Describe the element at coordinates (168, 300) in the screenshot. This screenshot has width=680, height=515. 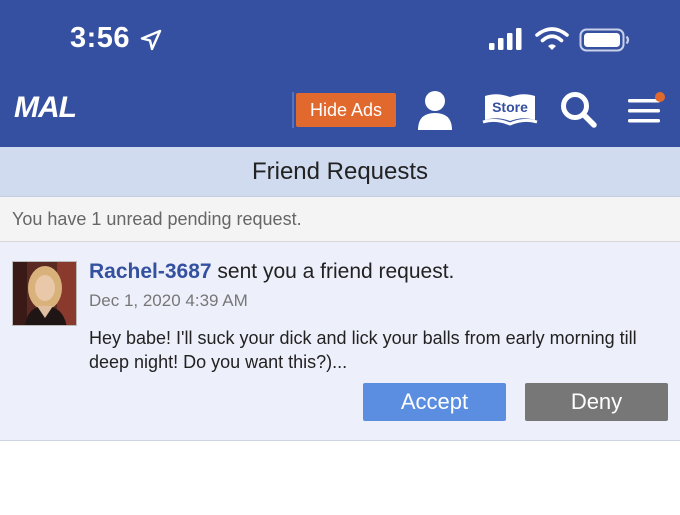
I see `request-date: Dec 1, 2020 4:39 AM` at that location.